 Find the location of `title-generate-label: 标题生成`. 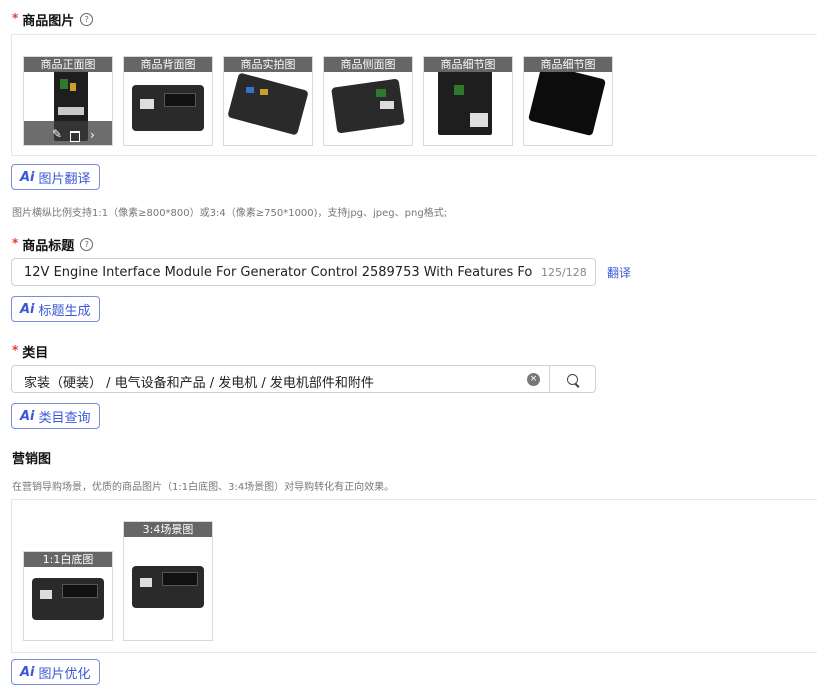

title-generate-label: 标题生成 is located at coordinates (64, 311).